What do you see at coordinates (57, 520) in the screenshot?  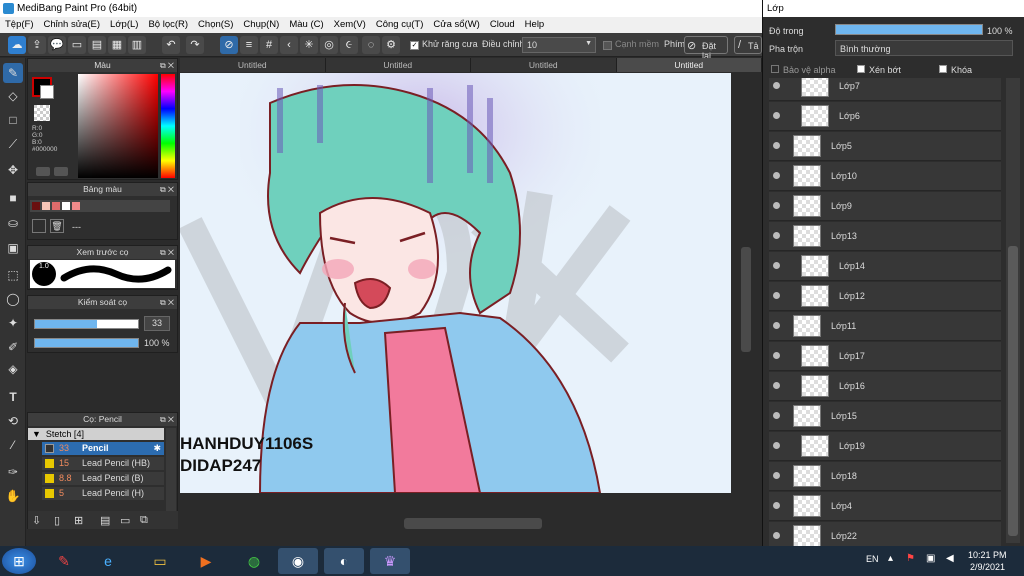 I see `new-brush-icon: ▯` at bounding box center [57, 520].